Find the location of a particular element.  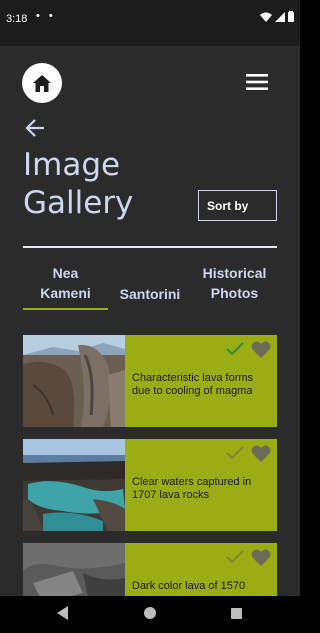

home-button is located at coordinates (42, 83).